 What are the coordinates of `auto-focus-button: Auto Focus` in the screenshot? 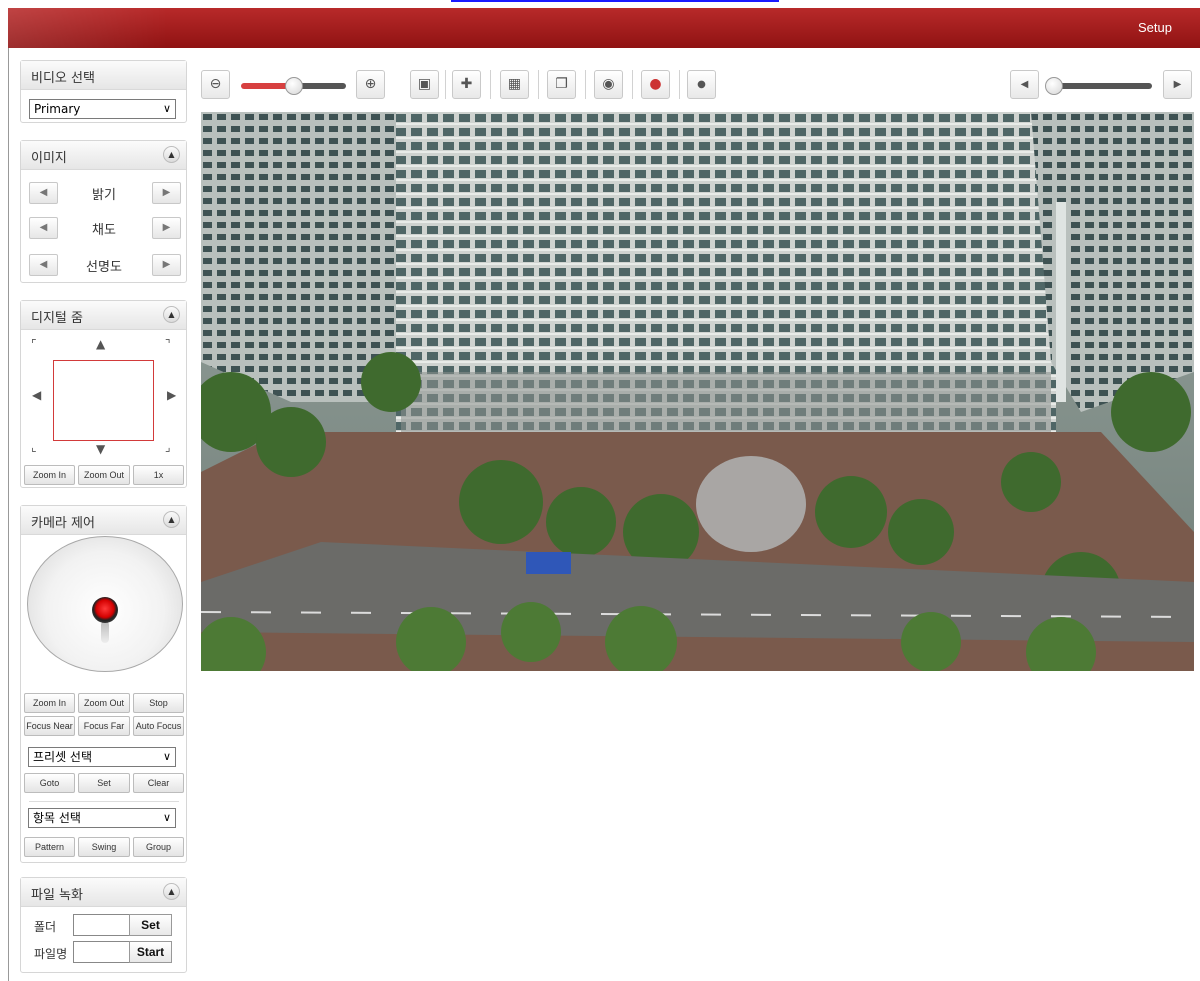 It's located at (158, 726).